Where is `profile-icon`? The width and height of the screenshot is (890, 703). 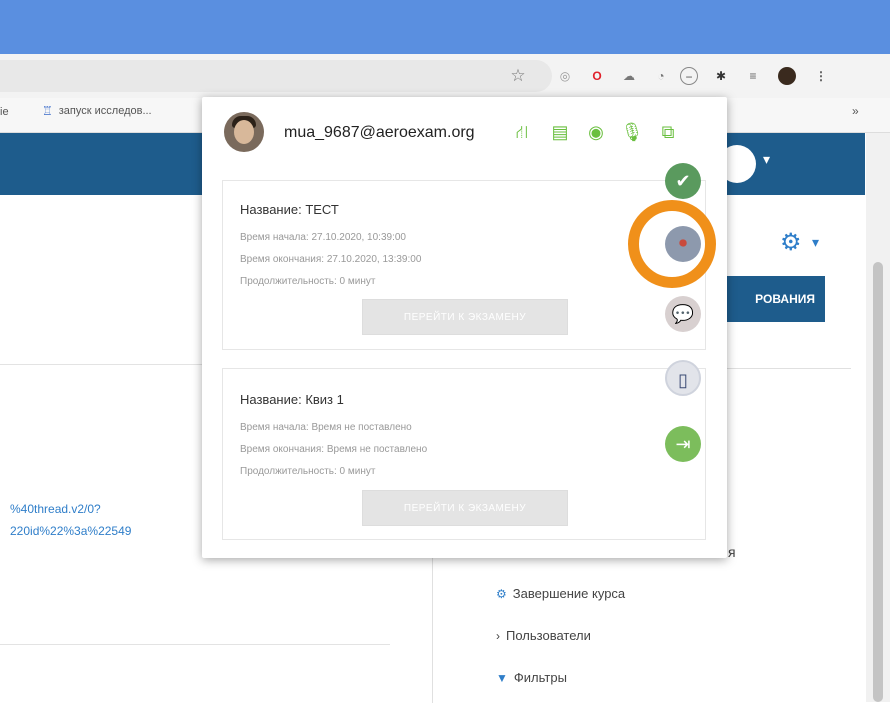 profile-icon is located at coordinates (787, 76).